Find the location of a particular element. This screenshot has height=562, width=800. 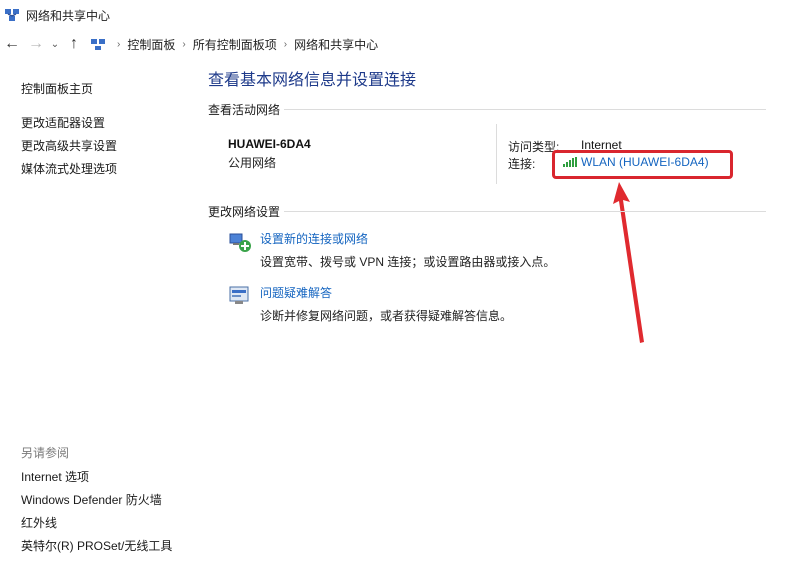

breadcrumb-item: 所有控制面板项 is located at coordinates (235, 44).